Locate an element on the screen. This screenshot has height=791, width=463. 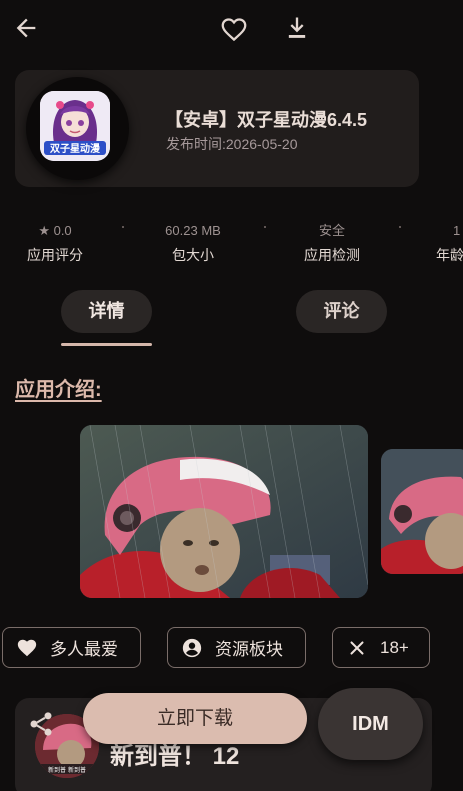
tab-details: 详情 is located at coordinates (106, 311).